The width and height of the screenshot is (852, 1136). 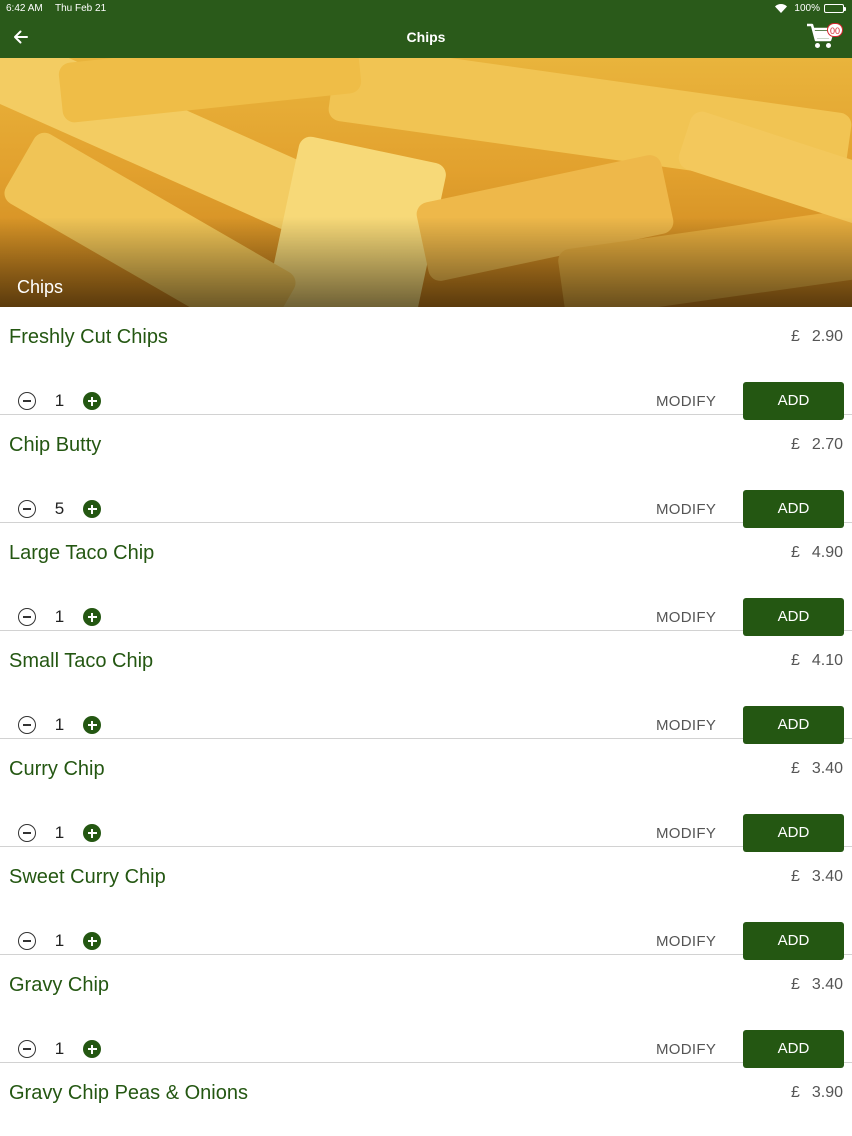 I want to click on item-name: Curry Chip, so click(x=57, y=769).